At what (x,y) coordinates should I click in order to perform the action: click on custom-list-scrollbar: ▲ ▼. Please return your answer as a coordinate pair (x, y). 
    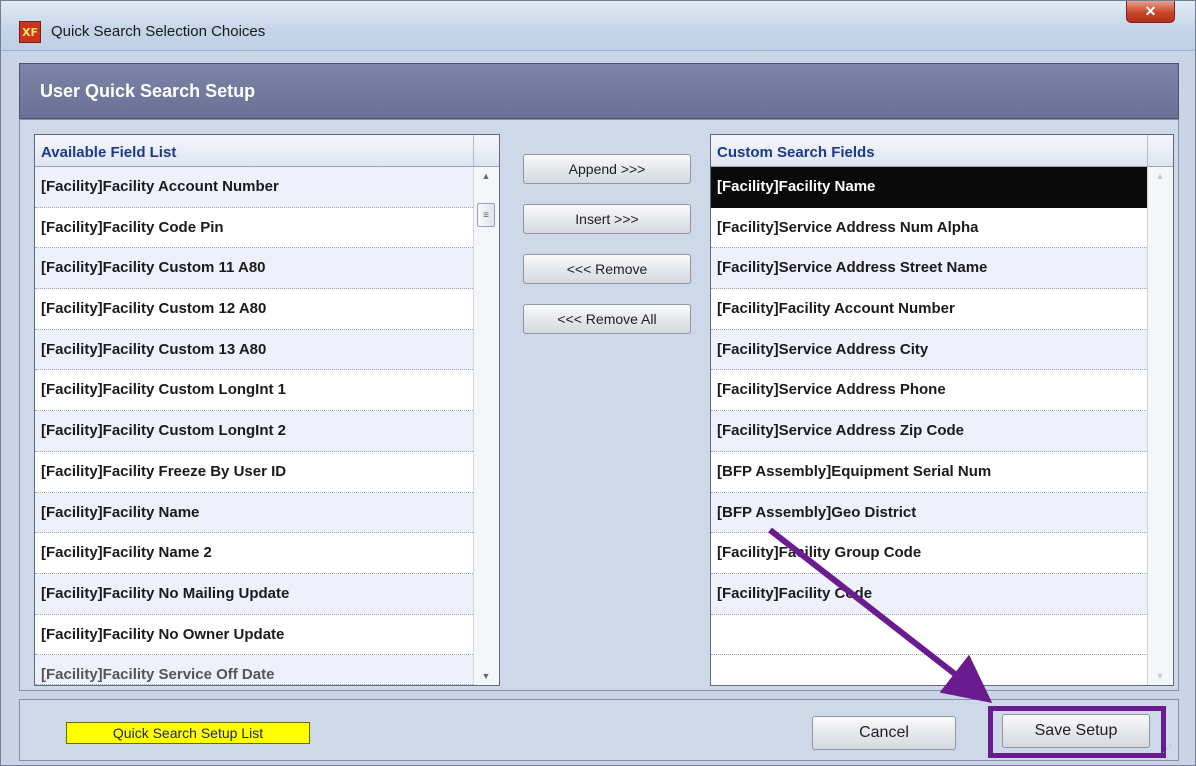
    Looking at the image, I should click on (1160, 426).